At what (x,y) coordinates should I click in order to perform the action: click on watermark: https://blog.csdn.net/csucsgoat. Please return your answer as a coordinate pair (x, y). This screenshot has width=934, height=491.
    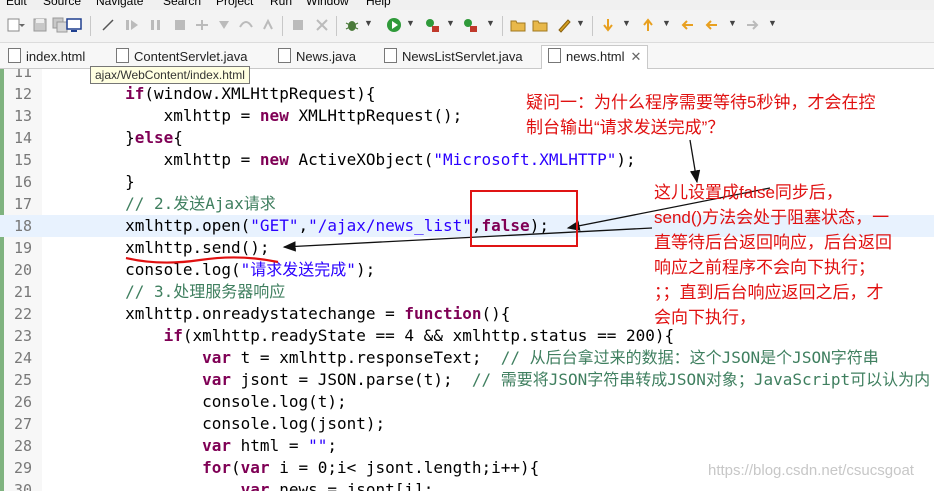
    Looking at the image, I should click on (811, 470).